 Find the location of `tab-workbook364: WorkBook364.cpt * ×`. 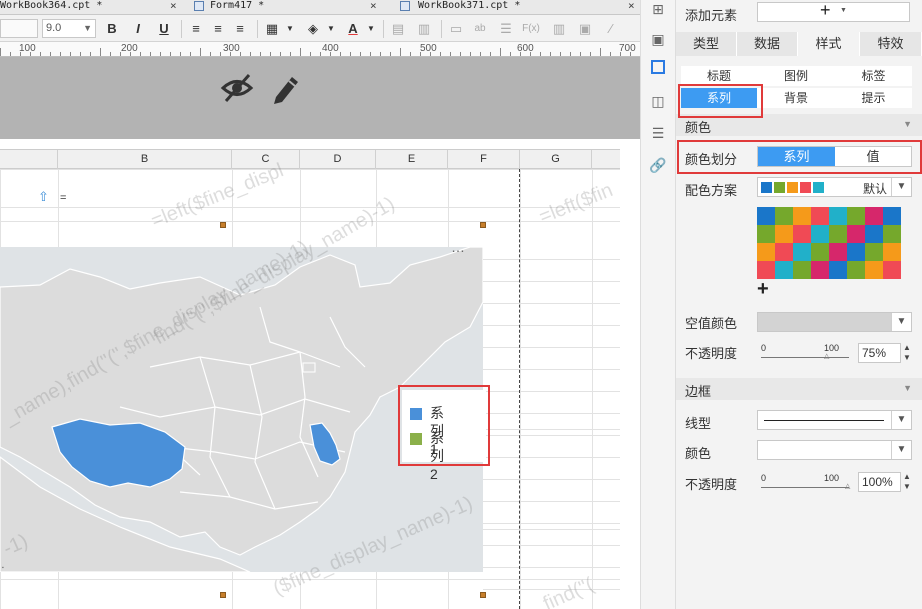

tab-workbook364: WorkBook364.cpt * × is located at coordinates (90, 7).